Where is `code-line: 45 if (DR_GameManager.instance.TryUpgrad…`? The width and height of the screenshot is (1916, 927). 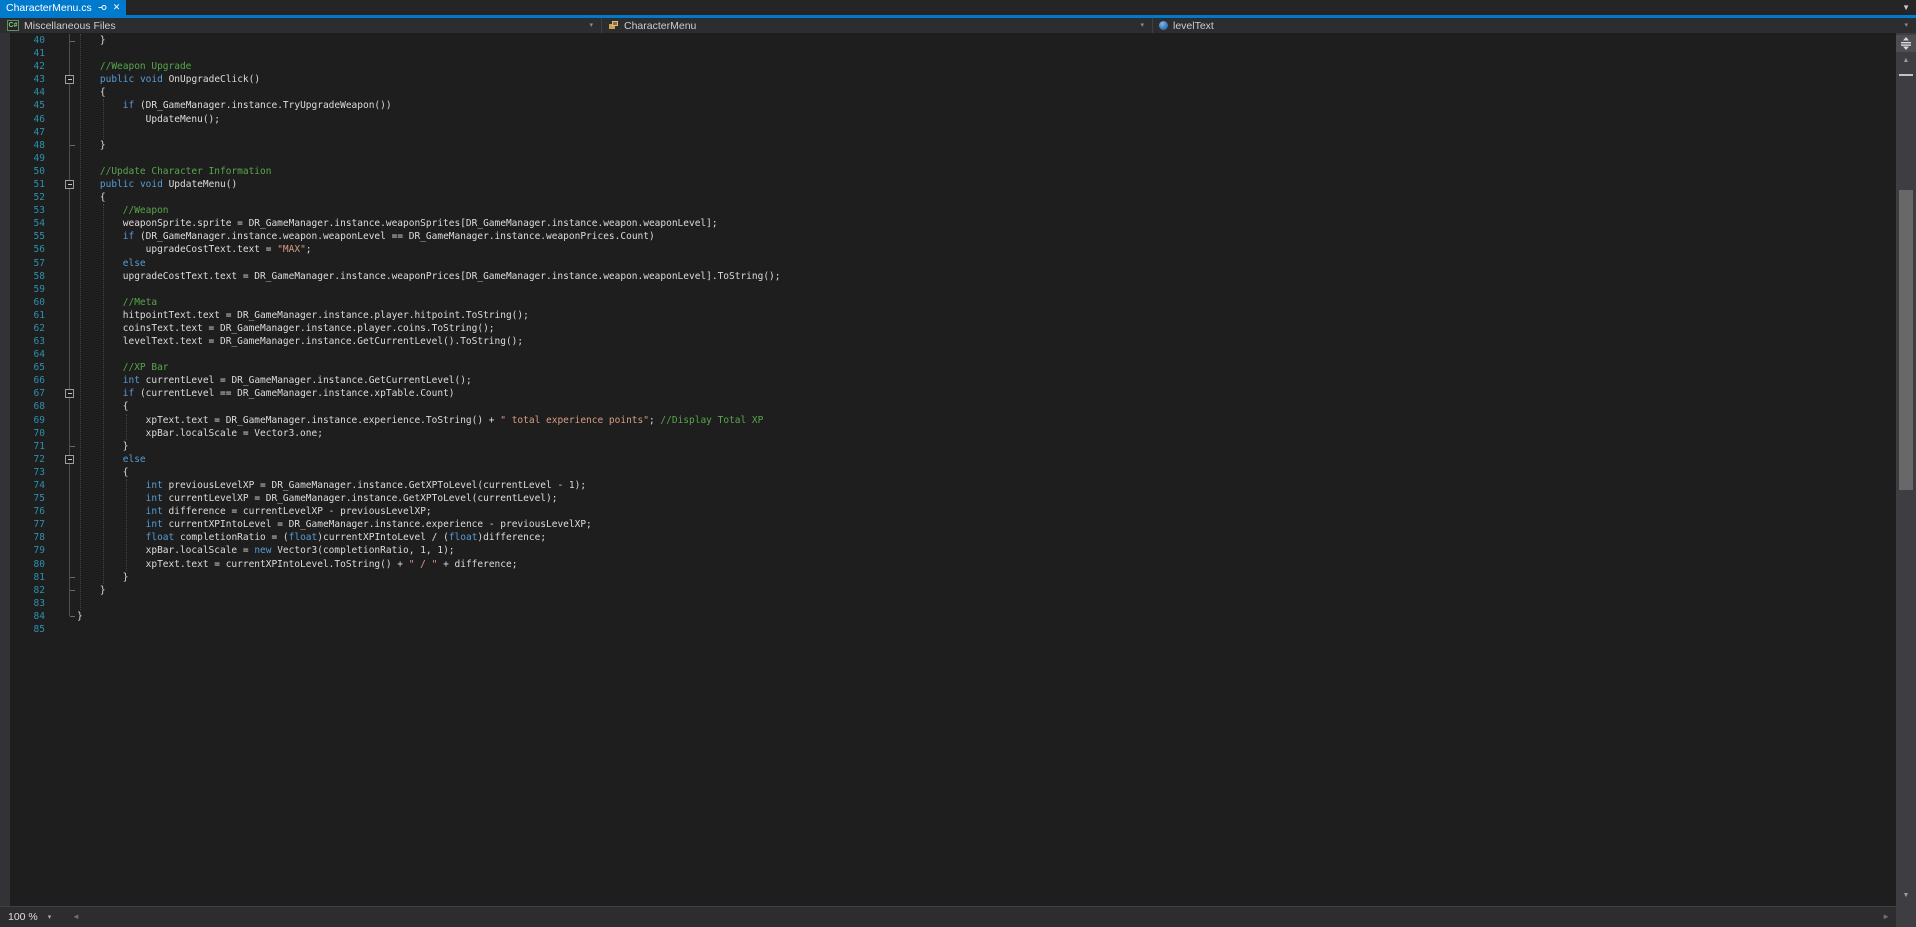
code-line: 45 if (DR_GameManager.instance.TryUpgrad… is located at coordinates (948, 105).